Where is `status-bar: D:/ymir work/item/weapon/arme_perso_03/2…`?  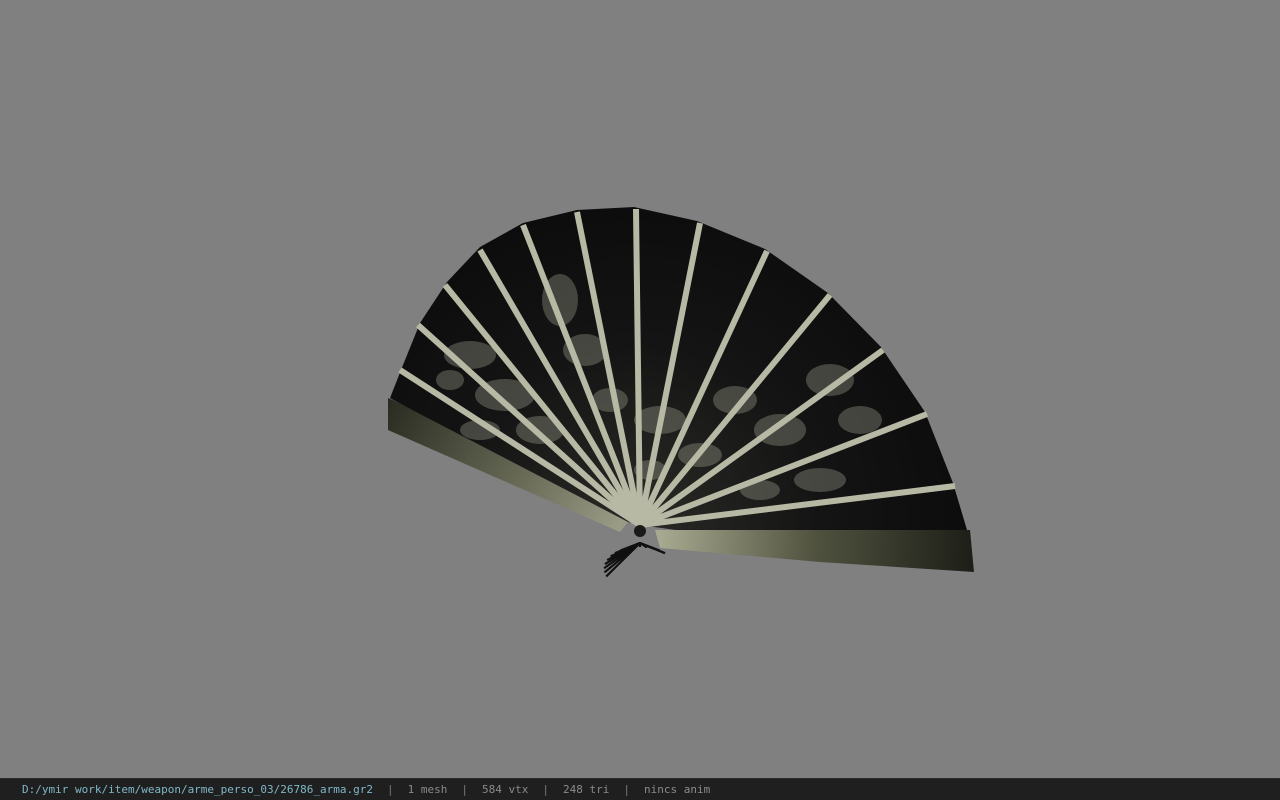 status-bar: D:/ymir work/item/weapon/arme_perso_03/2… is located at coordinates (640, 789).